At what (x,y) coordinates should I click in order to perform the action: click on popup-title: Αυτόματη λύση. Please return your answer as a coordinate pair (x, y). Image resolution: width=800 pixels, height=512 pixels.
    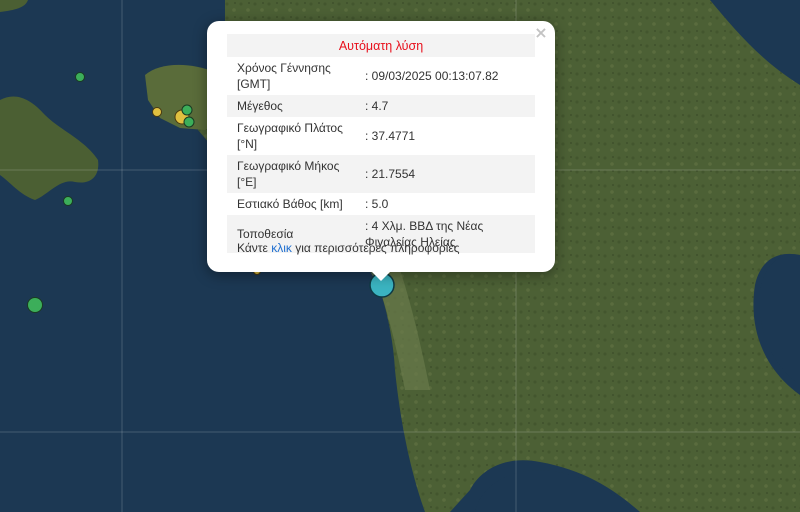
    Looking at the image, I should click on (381, 45).